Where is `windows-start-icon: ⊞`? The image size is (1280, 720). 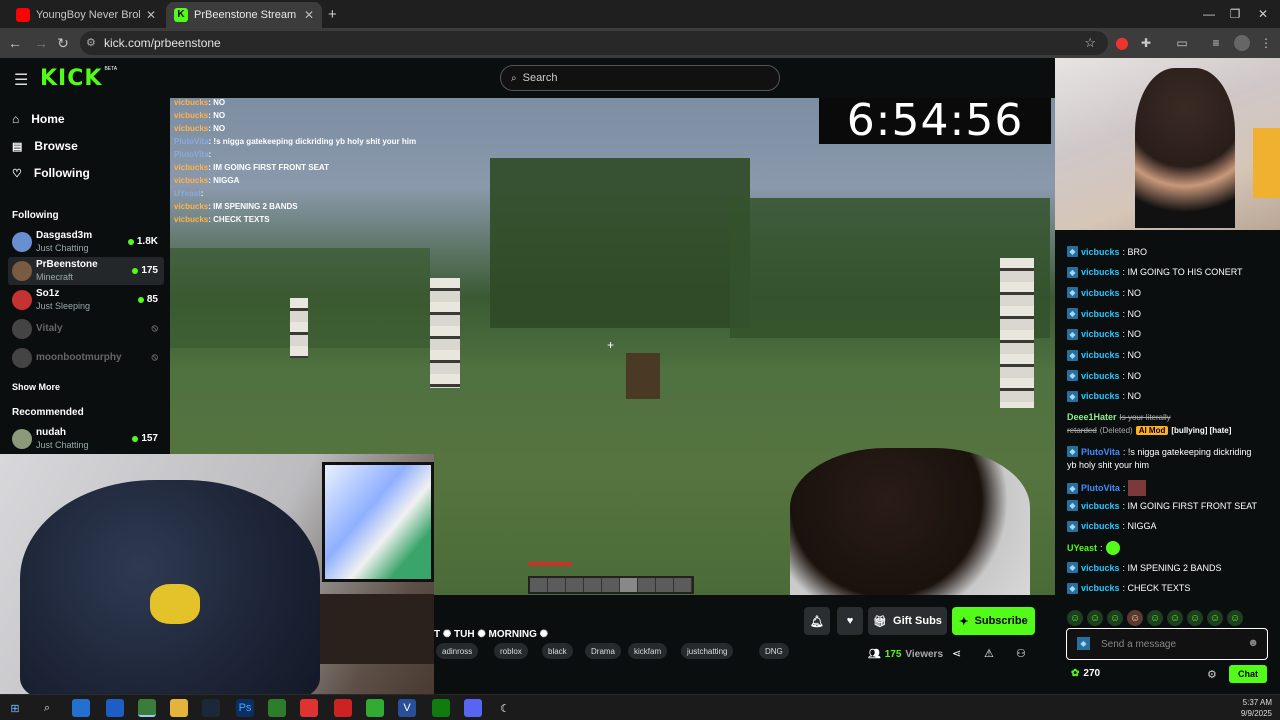
windows-start-icon: ⊞ is located at coordinates (15, 708).